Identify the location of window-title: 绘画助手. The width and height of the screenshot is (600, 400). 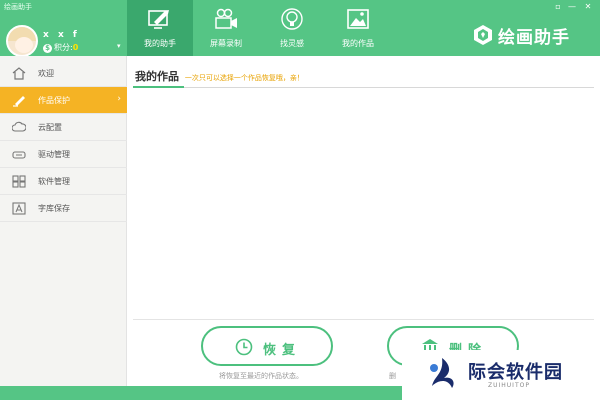
(18, 7).